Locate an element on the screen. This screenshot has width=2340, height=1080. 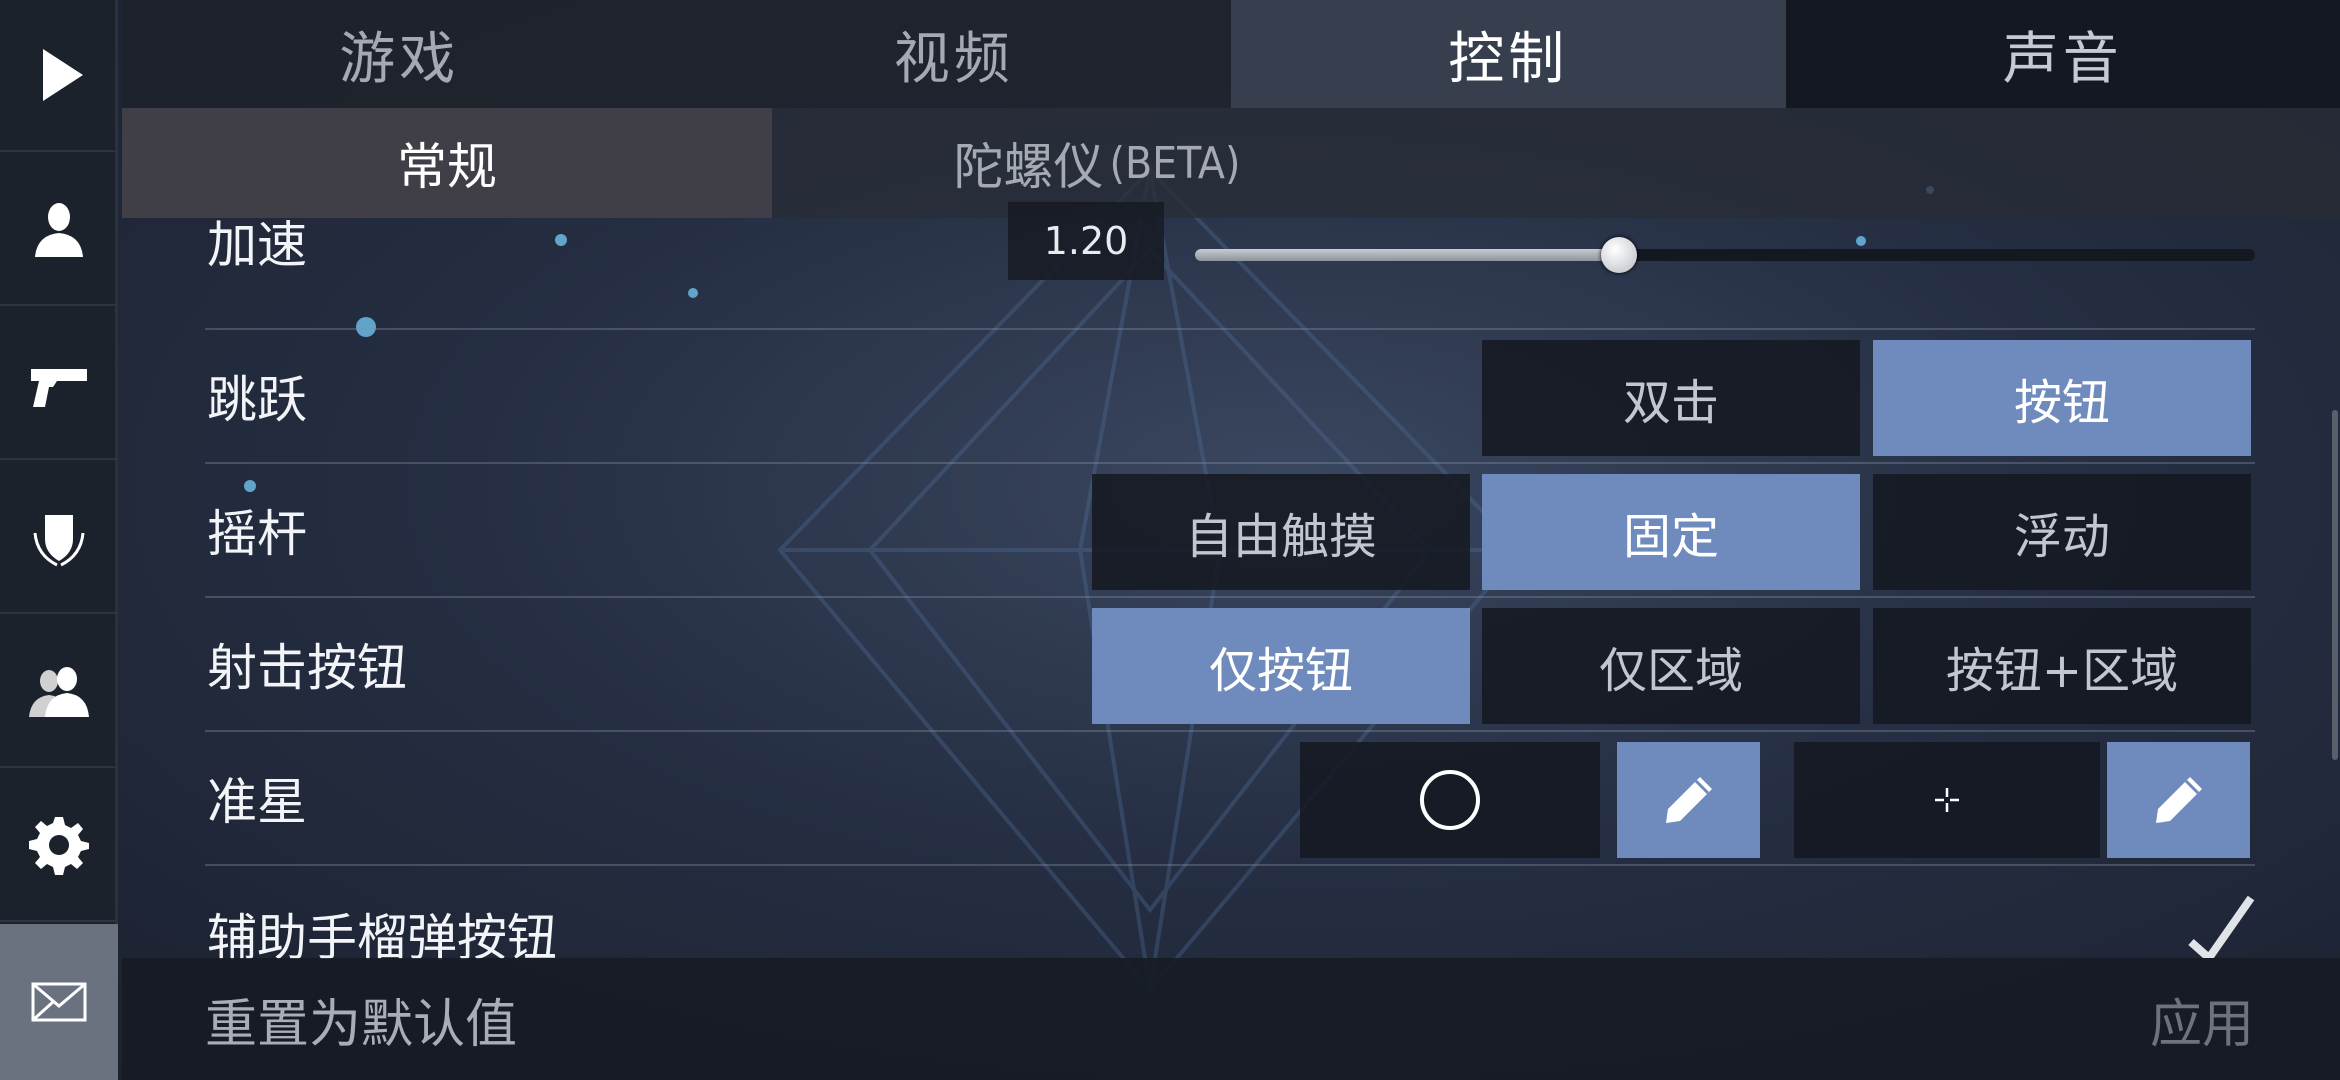
crosshair-preview-circle is located at coordinates (1450, 800).